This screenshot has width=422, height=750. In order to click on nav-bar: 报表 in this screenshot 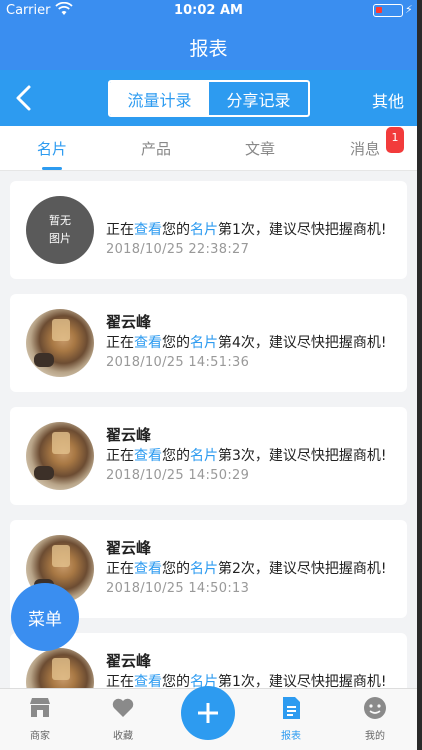, I will do `click(208, 46)`.